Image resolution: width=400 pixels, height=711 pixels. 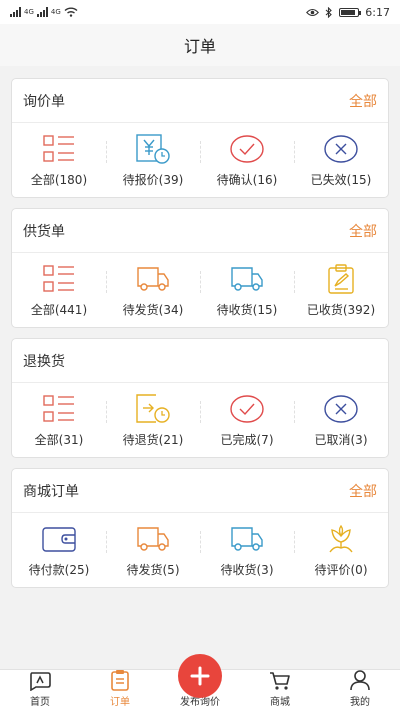 I want to click on section-items: 全部(441) 待发货(34) 待收货(15) 已收货(392), so click(x=200, y=290).